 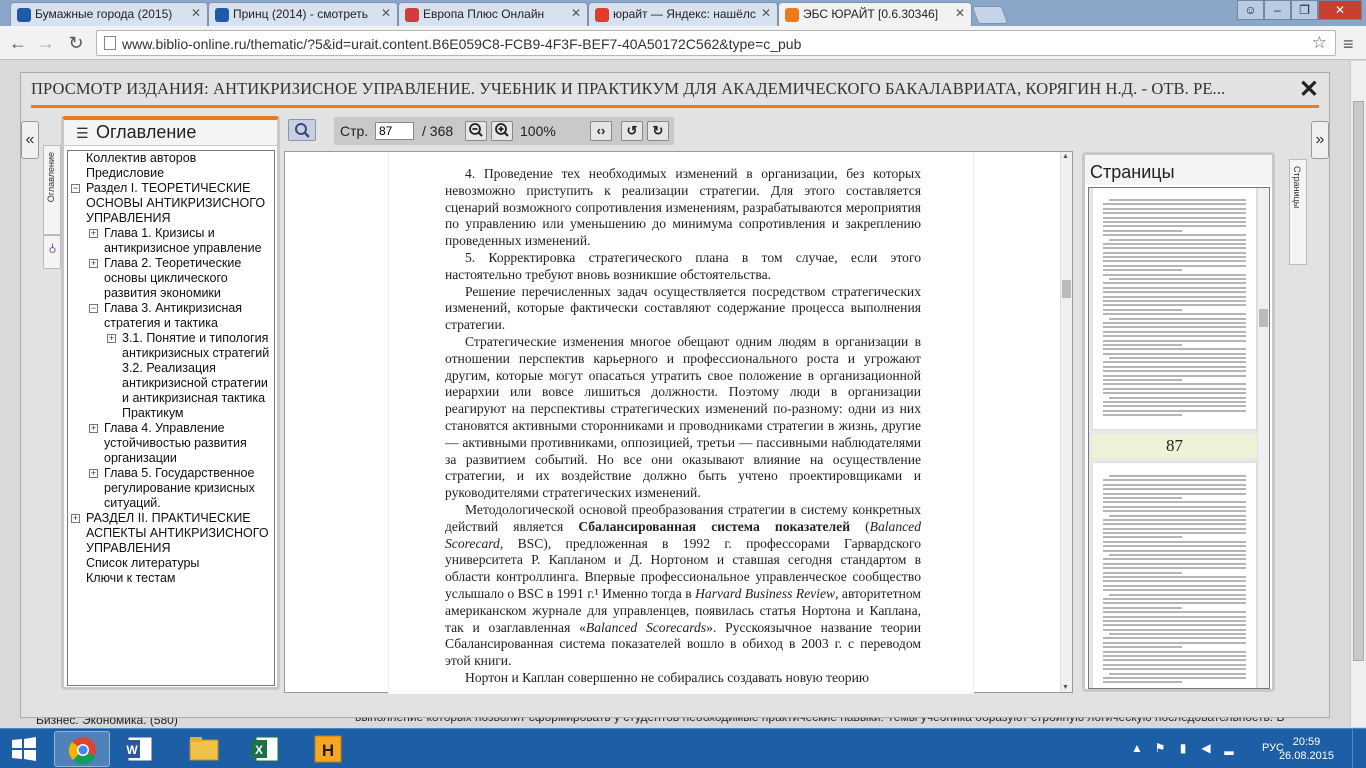 What do you see at coordinates (204, 749) in the screenshot?
I see `explorer-taskbar-button` at bounding box center [204, 749].